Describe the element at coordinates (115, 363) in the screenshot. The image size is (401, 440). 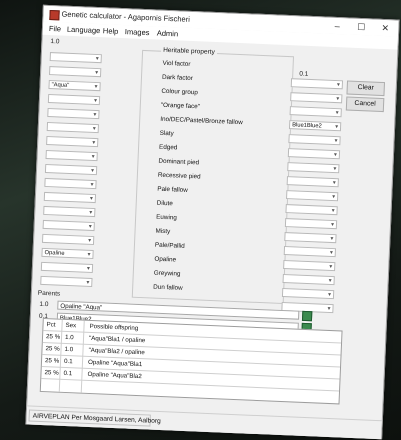
I see `cell-offspring: Opaline "Aqua"Bla1` at that location.